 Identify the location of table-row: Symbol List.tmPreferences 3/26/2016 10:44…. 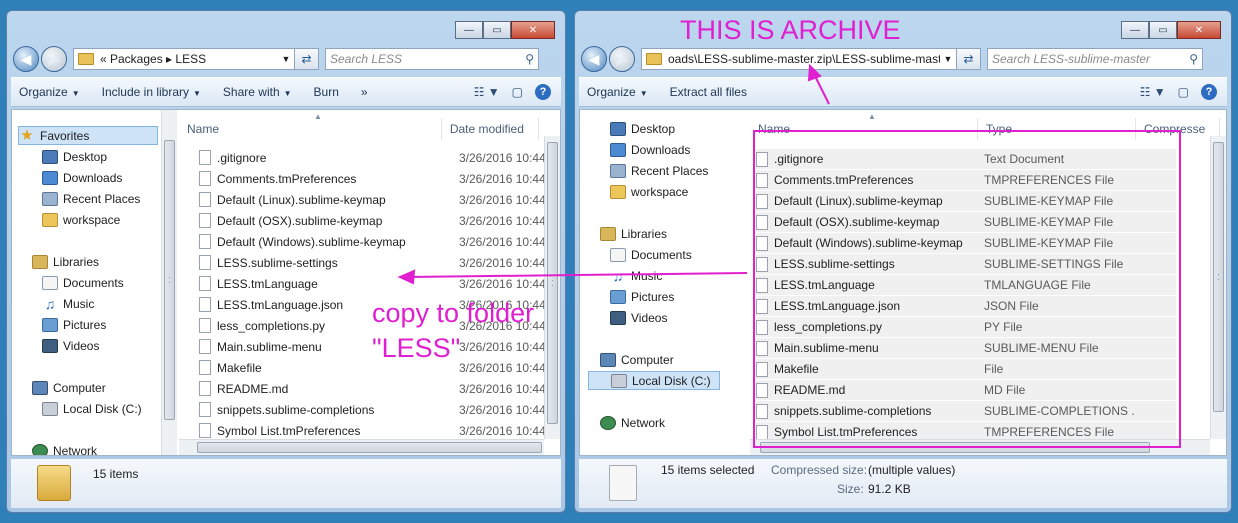
(377, 430).